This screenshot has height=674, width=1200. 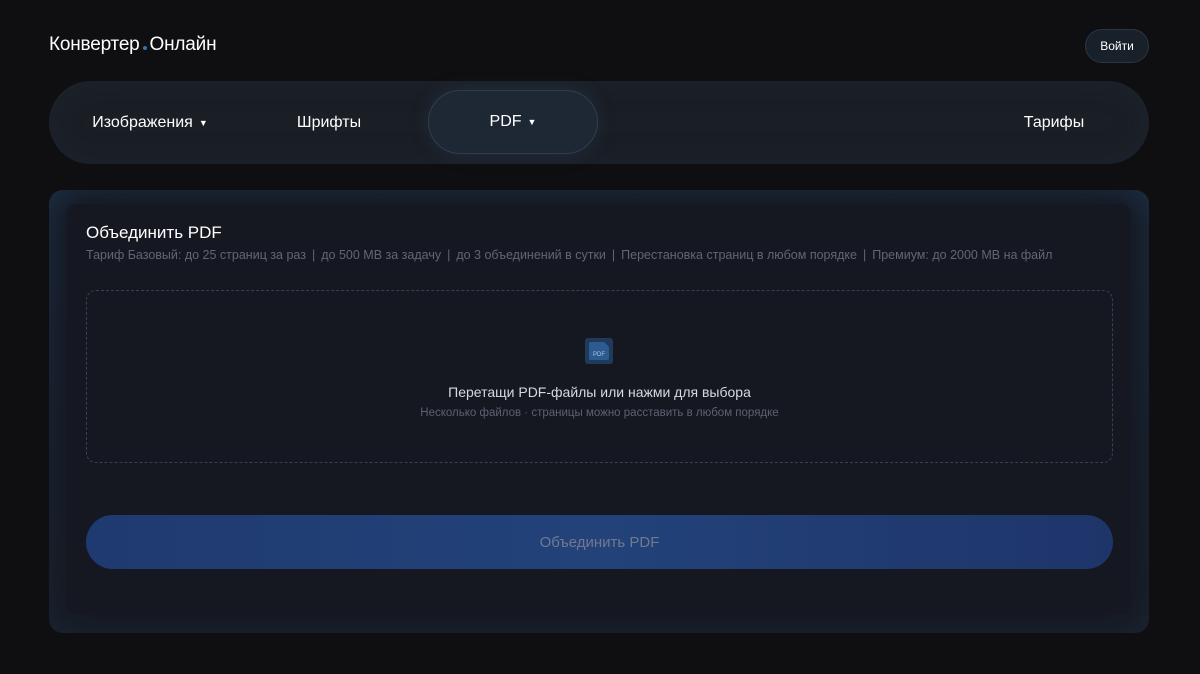 I want to click on logo-dot-icon, so click(x=144, y=48).